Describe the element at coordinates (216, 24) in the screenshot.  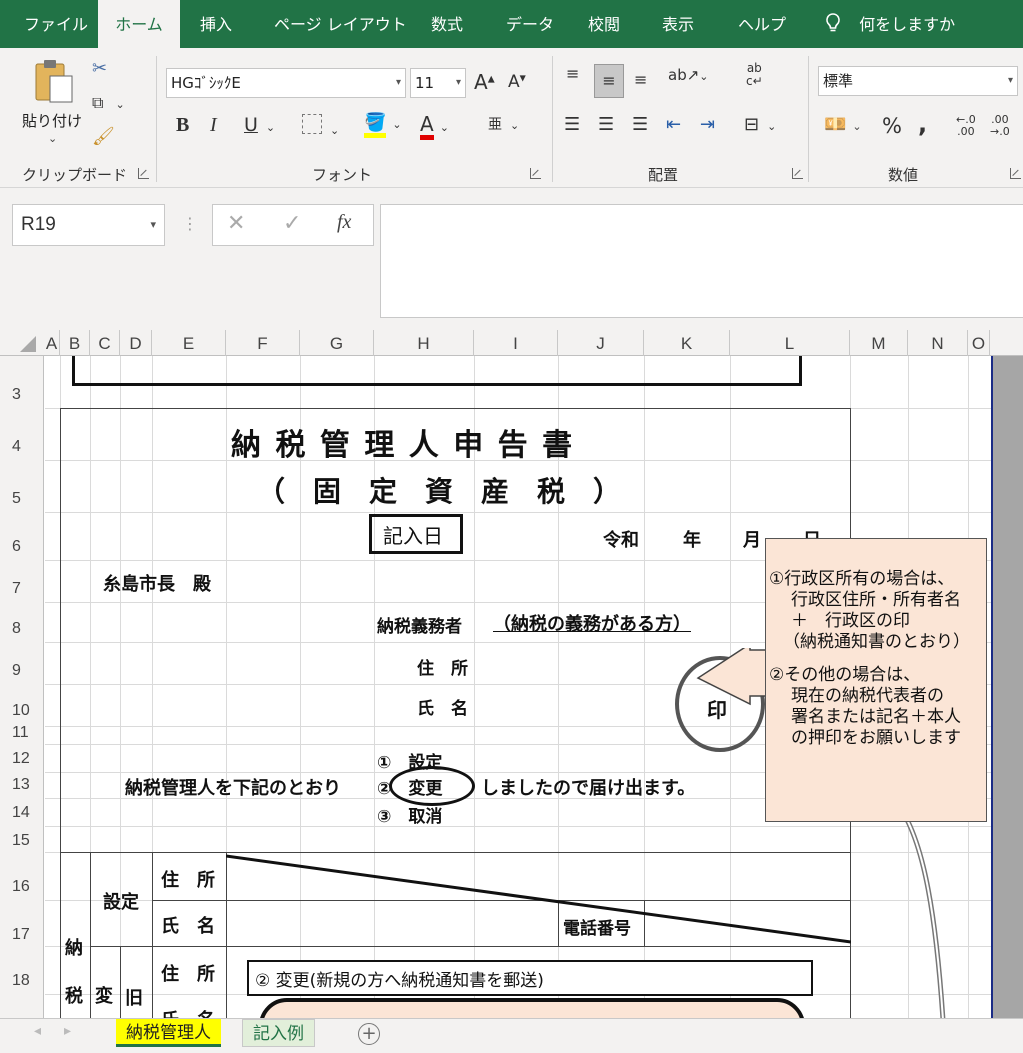
I see `tab-insert: 挿入` at that location.